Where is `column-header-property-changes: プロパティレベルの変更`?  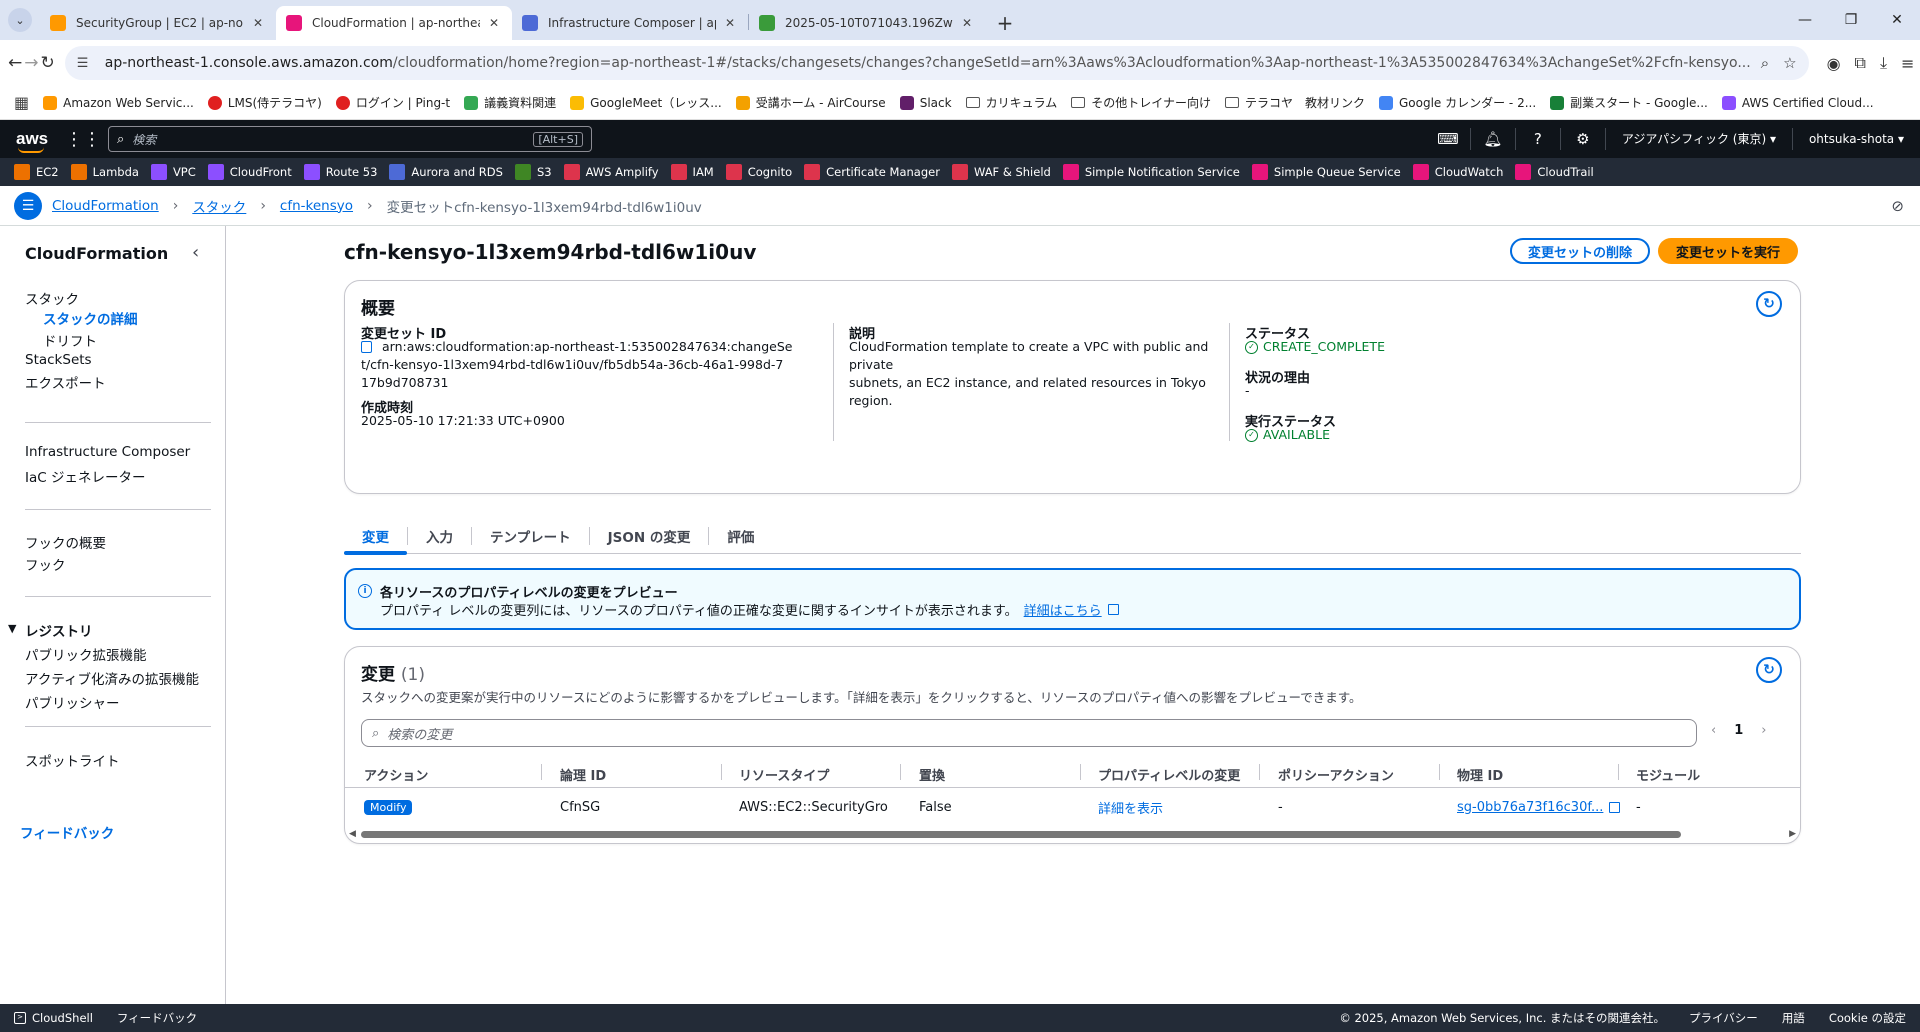
column-header-property-changes: プロパティレベルの変更 is located at coordinates (1169, 774).